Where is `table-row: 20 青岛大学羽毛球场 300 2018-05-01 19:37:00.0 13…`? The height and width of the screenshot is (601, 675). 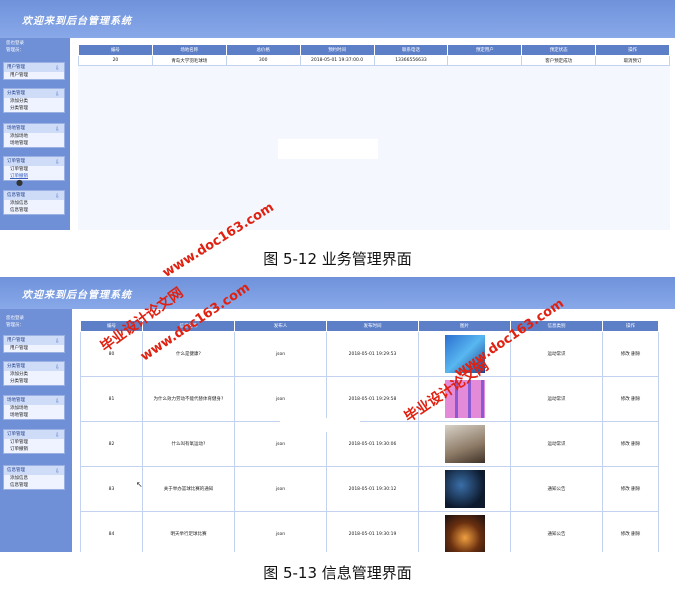 table-row: 20 青岛大学羽毛球场 300 2018-05-01 19:37:00.0 13… is located at coordinates (374, 60).